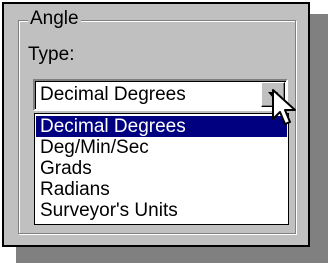 This screenshot has width=329, height=265. What do you see at coordinates (51, 54) in the screenshot?
I see `type-label: Type:` at bounding box center [51, 54].